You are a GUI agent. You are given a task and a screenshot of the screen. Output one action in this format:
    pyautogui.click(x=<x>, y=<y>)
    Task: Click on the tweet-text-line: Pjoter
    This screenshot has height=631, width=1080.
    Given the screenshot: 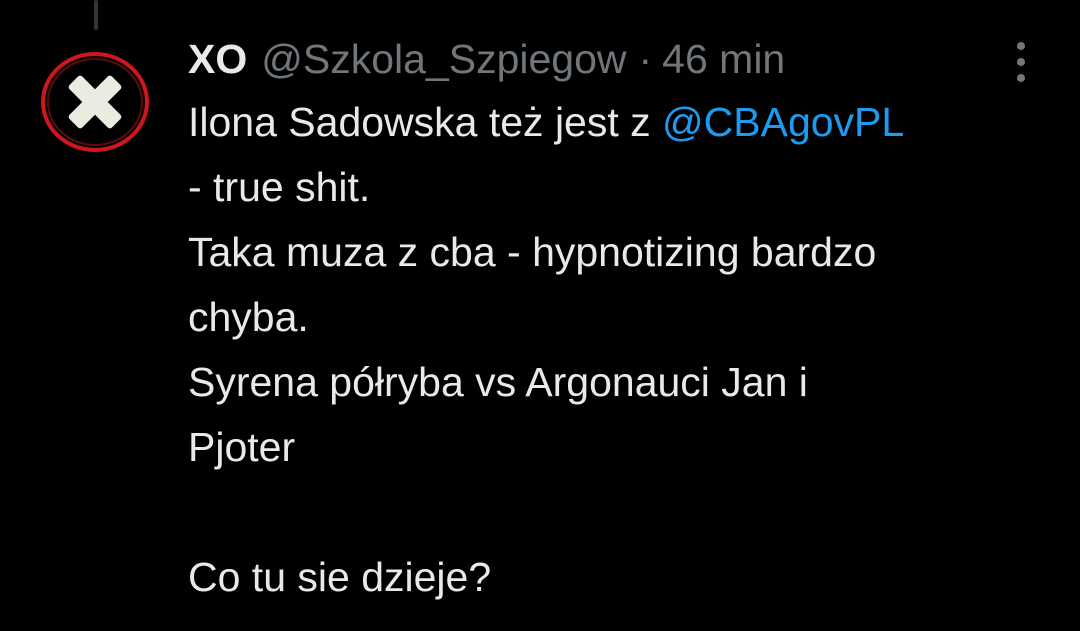 What is the action you would take?
    pyautogui.click(x=242, y=447)
    